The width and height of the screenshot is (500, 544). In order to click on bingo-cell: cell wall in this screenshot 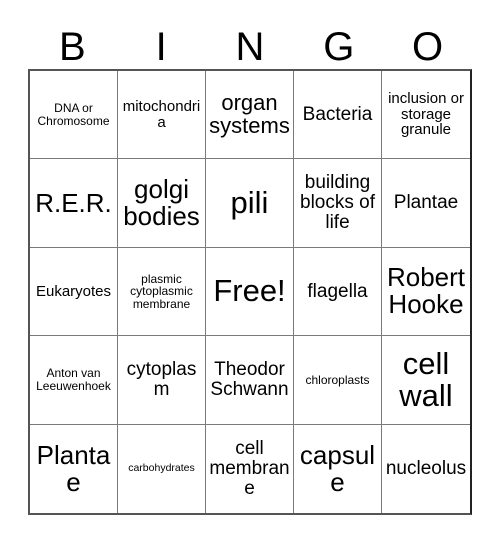, I will do `click(426, 380)`.